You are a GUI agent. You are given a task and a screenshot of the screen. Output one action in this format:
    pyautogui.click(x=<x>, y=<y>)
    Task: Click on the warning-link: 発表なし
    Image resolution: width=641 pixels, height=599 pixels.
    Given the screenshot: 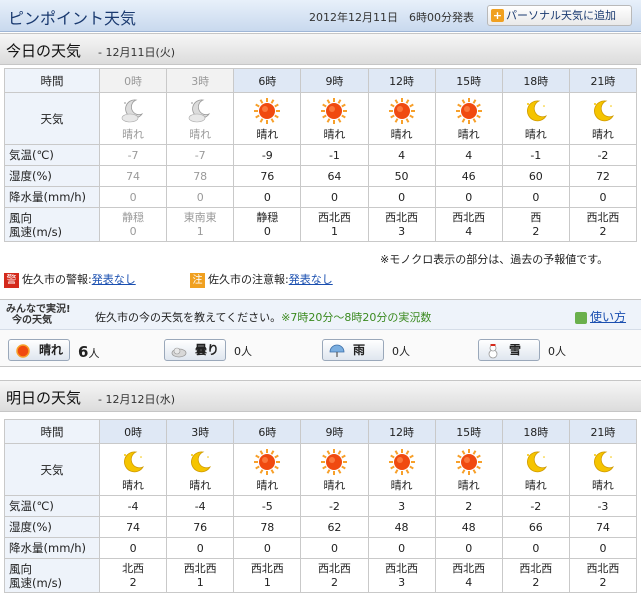 What is the action you would take?
    pyautogui.click(x=114, y=279)
    